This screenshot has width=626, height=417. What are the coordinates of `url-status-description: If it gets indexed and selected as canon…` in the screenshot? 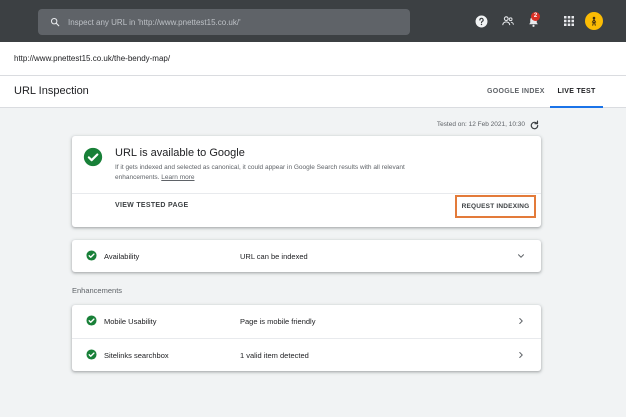 It's located at (270, 172).